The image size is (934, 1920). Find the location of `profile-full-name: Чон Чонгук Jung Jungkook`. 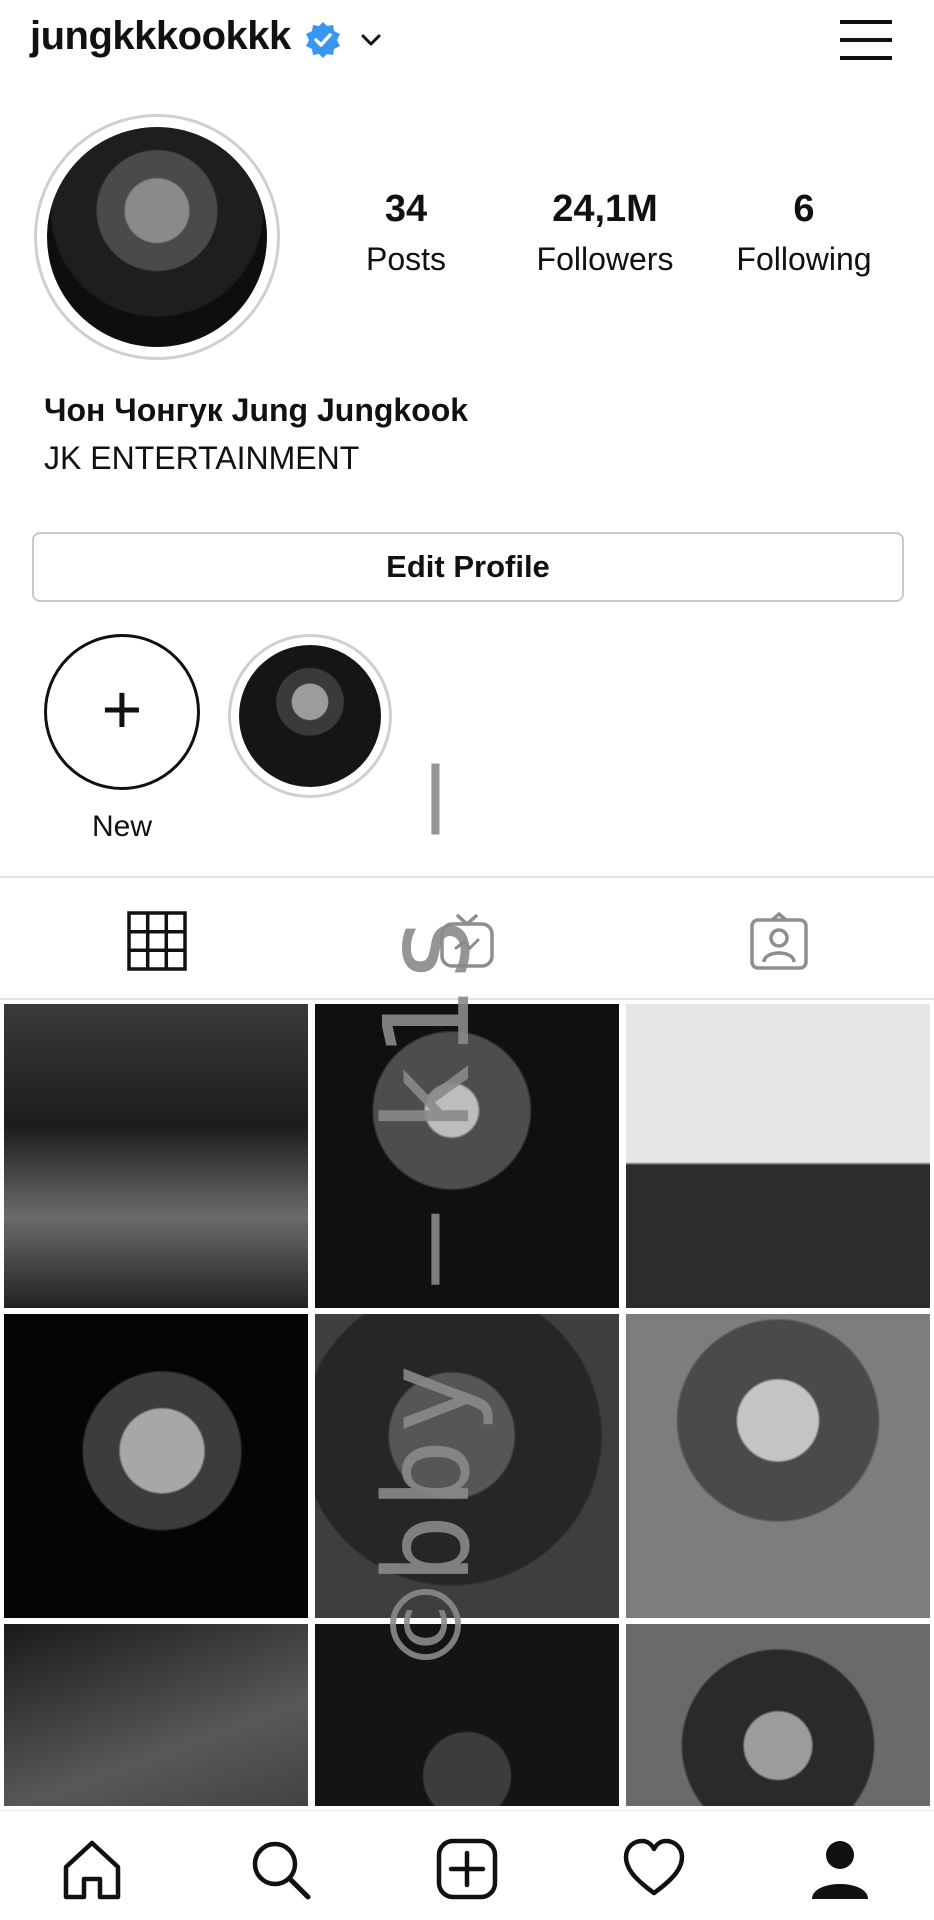

profile-full-name: Чон Чонгук Jung Jungkook is located at coordinates (256, 410).